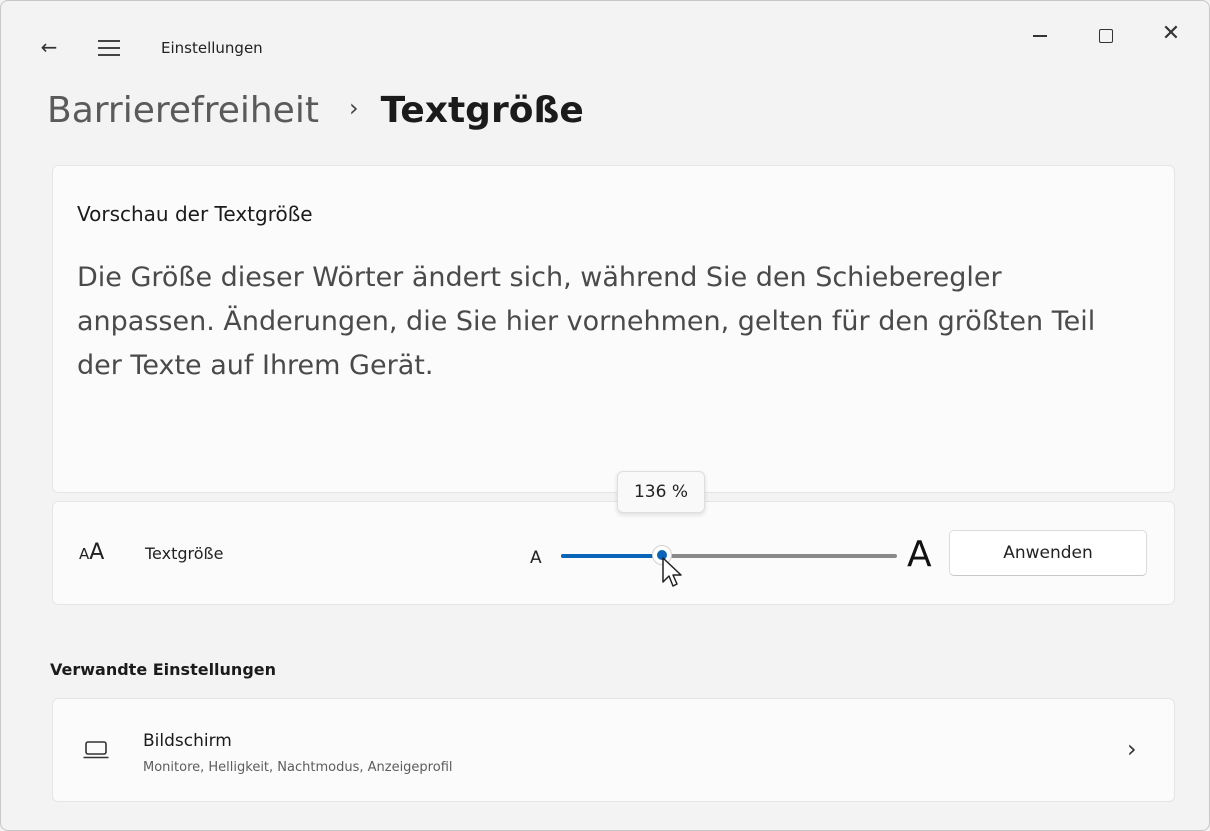 This screenshot has width=1210, height=831. What do you see at coordinates (353, 108) in the screenshot?
I see `breadcrumb-chevron-icon: ›` at bounding box center [353, 108].